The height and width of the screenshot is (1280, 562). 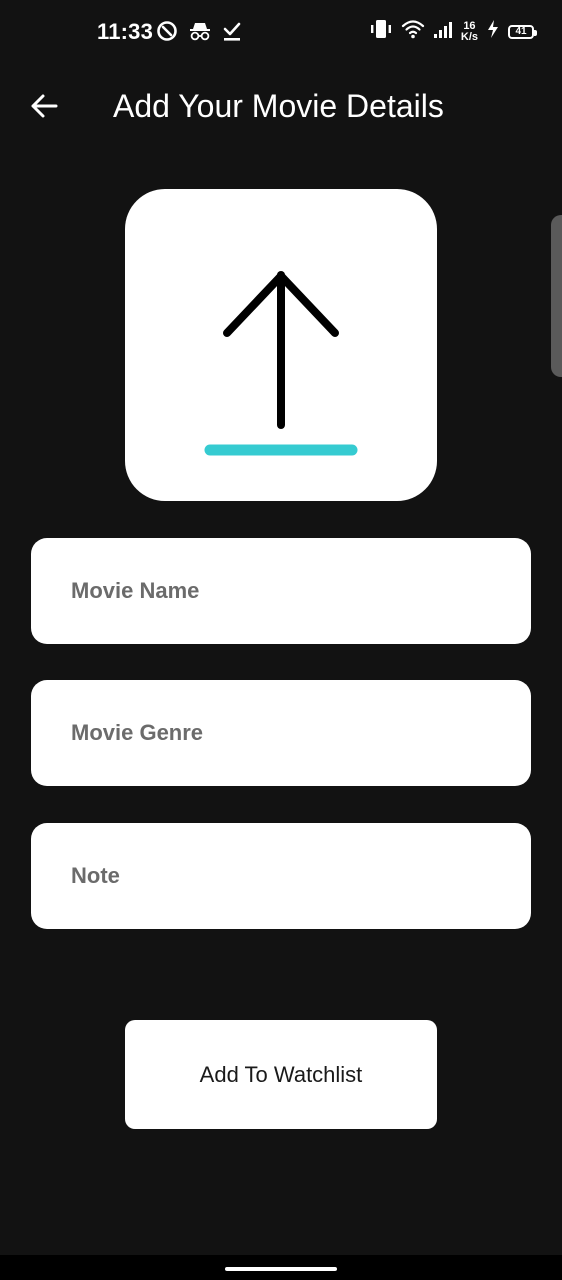 I want to click on upload-image-button, so click(x=281, y=345).